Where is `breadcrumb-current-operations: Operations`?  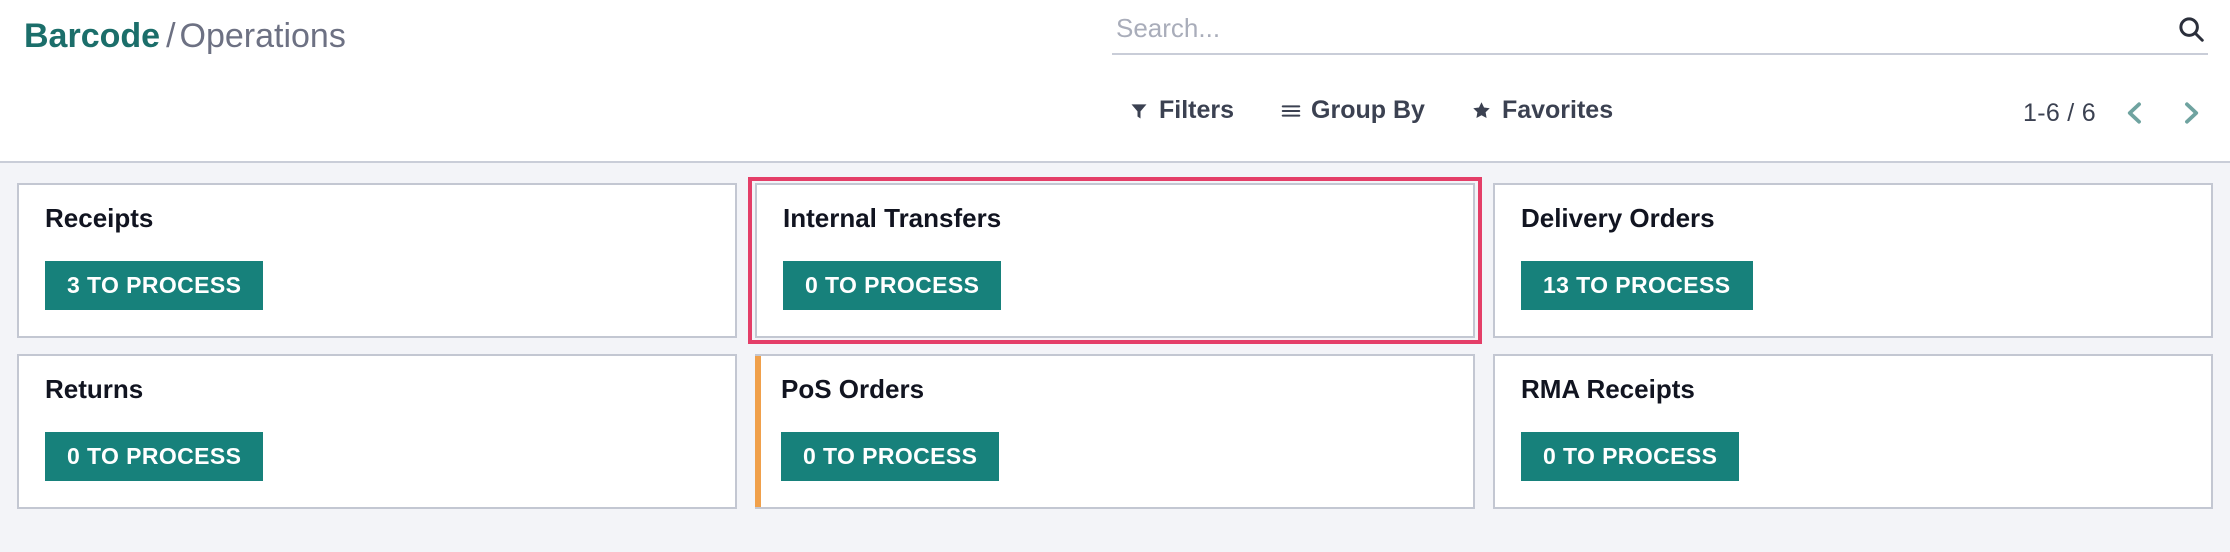 breadcrumb-current-operations: Operations is located at coordinates (262, 36).